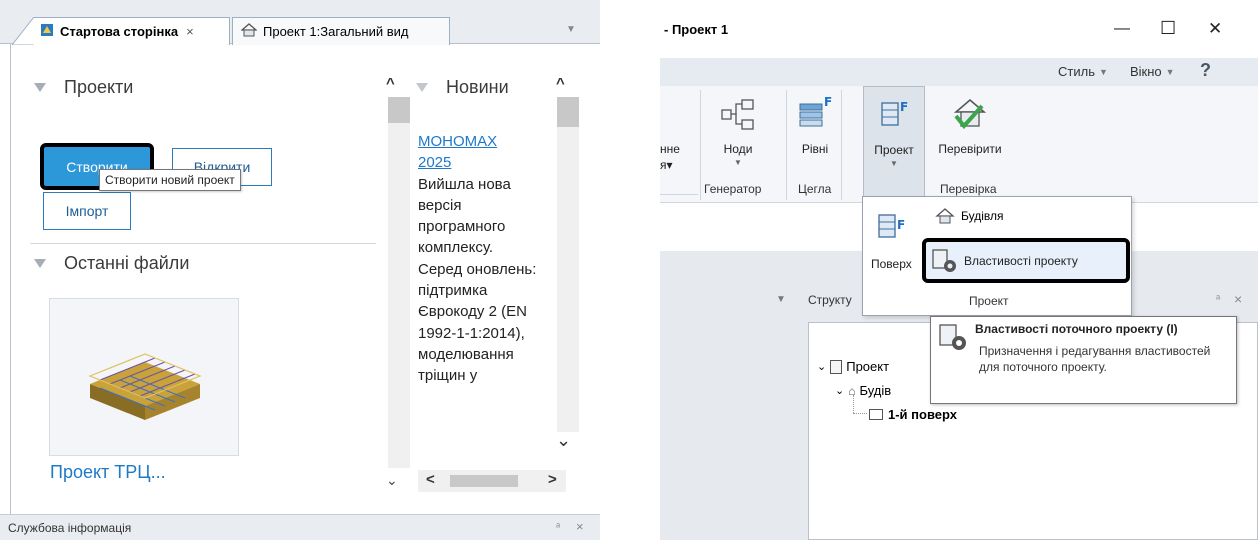  I want to click on tree-building-label: Будів, so click(875, 390).